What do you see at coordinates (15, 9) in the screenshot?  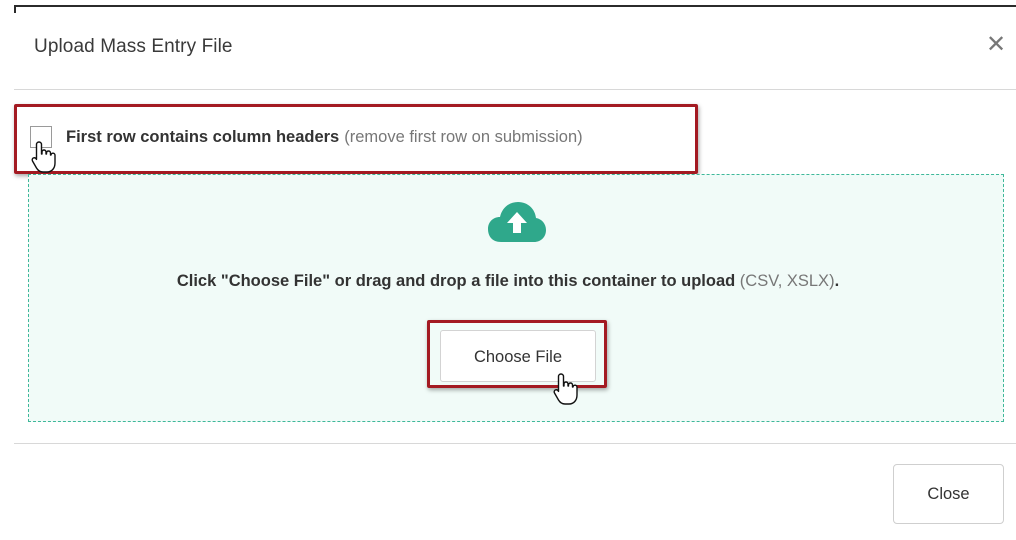 I see `modal-left-border` at bounding box center [15, 9].